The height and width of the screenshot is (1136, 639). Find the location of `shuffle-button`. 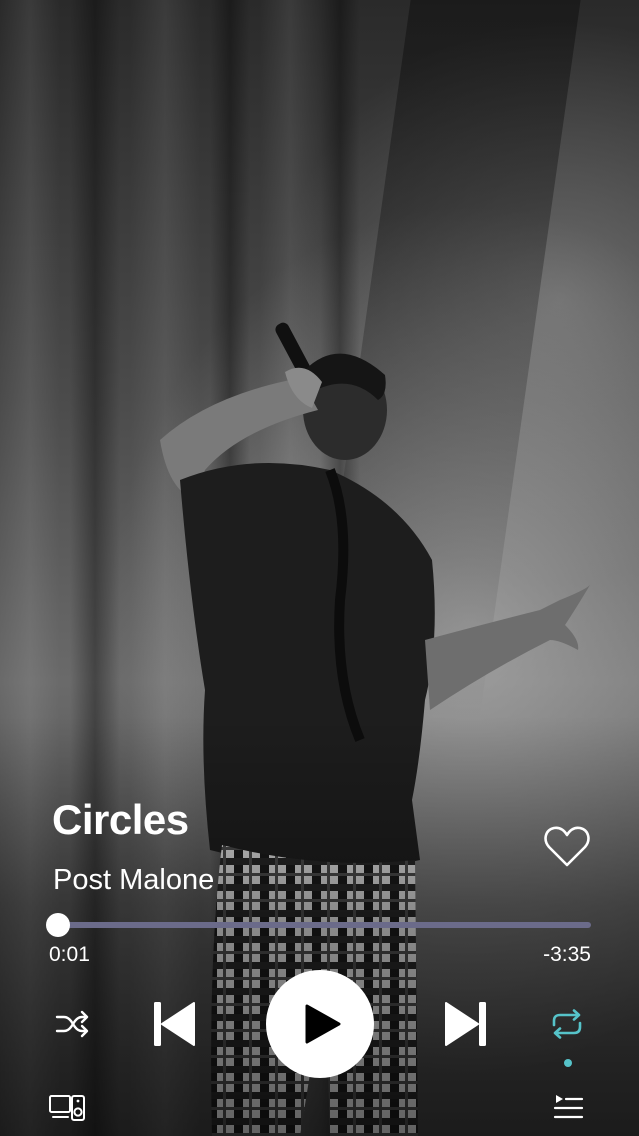

shuffle-button is located at coordinates (72, 1024).